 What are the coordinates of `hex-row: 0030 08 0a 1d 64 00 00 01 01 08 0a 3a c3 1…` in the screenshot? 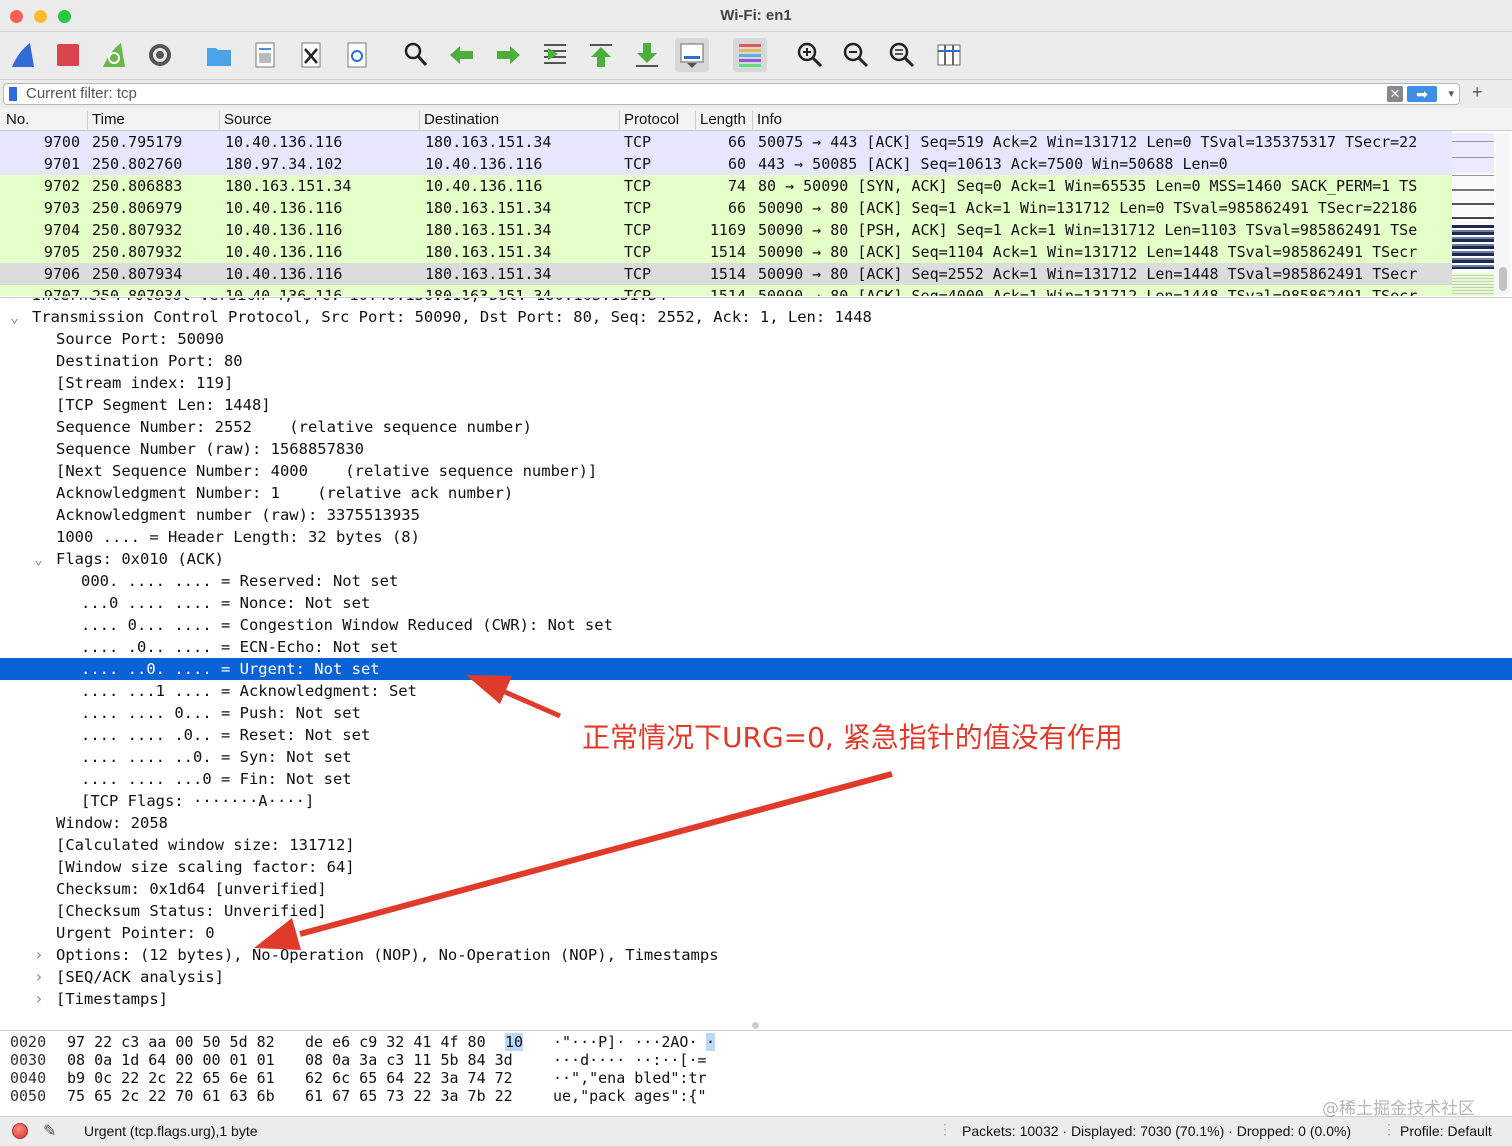 It's located at (380, 1060).